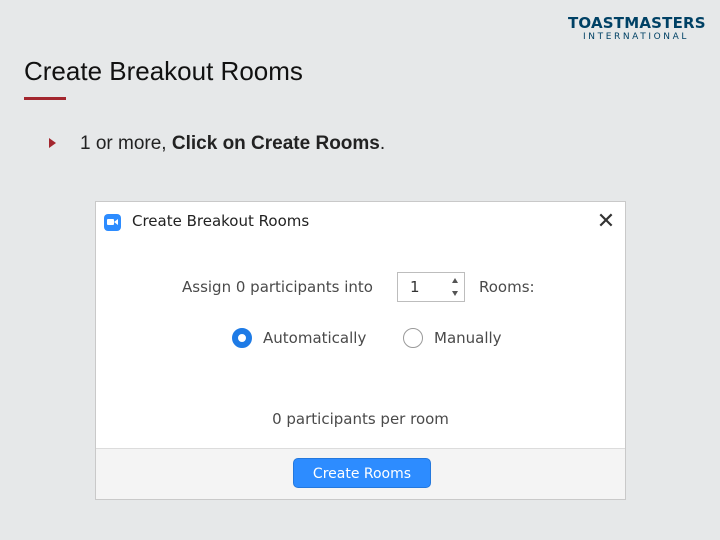  Describe the element at coordinates (468, 338) in the screenshot. I see `radio-manually-label: Manually` at that location.